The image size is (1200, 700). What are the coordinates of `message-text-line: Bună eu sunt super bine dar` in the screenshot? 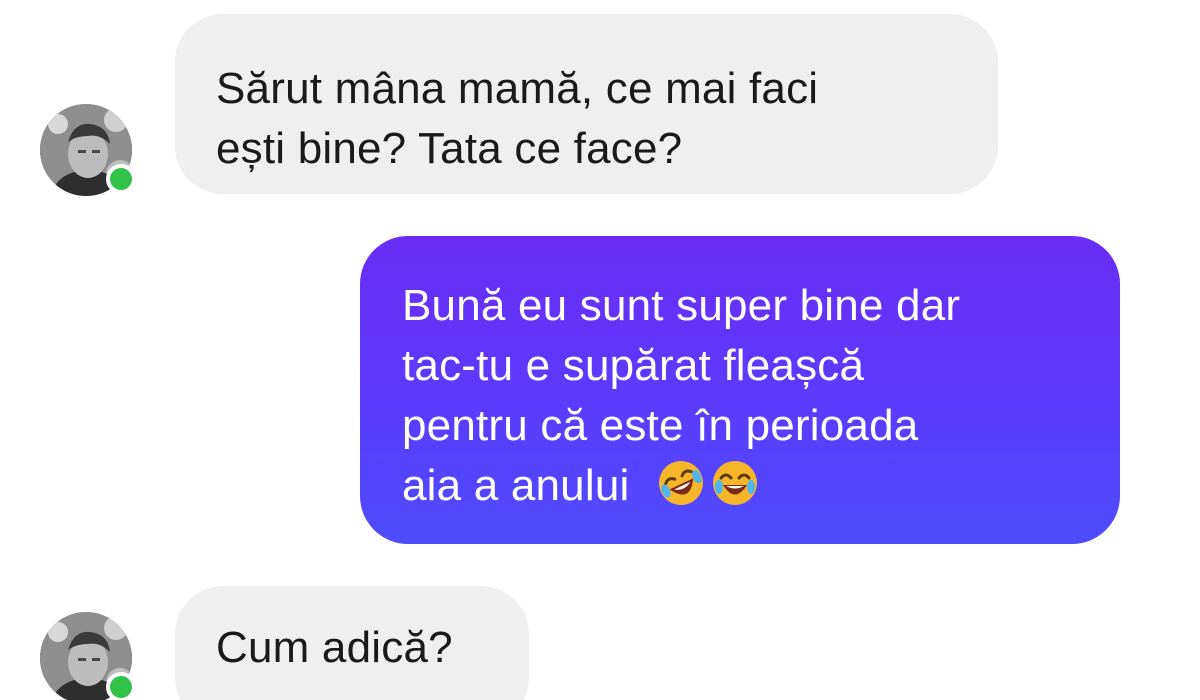 It's located at (681, 305).